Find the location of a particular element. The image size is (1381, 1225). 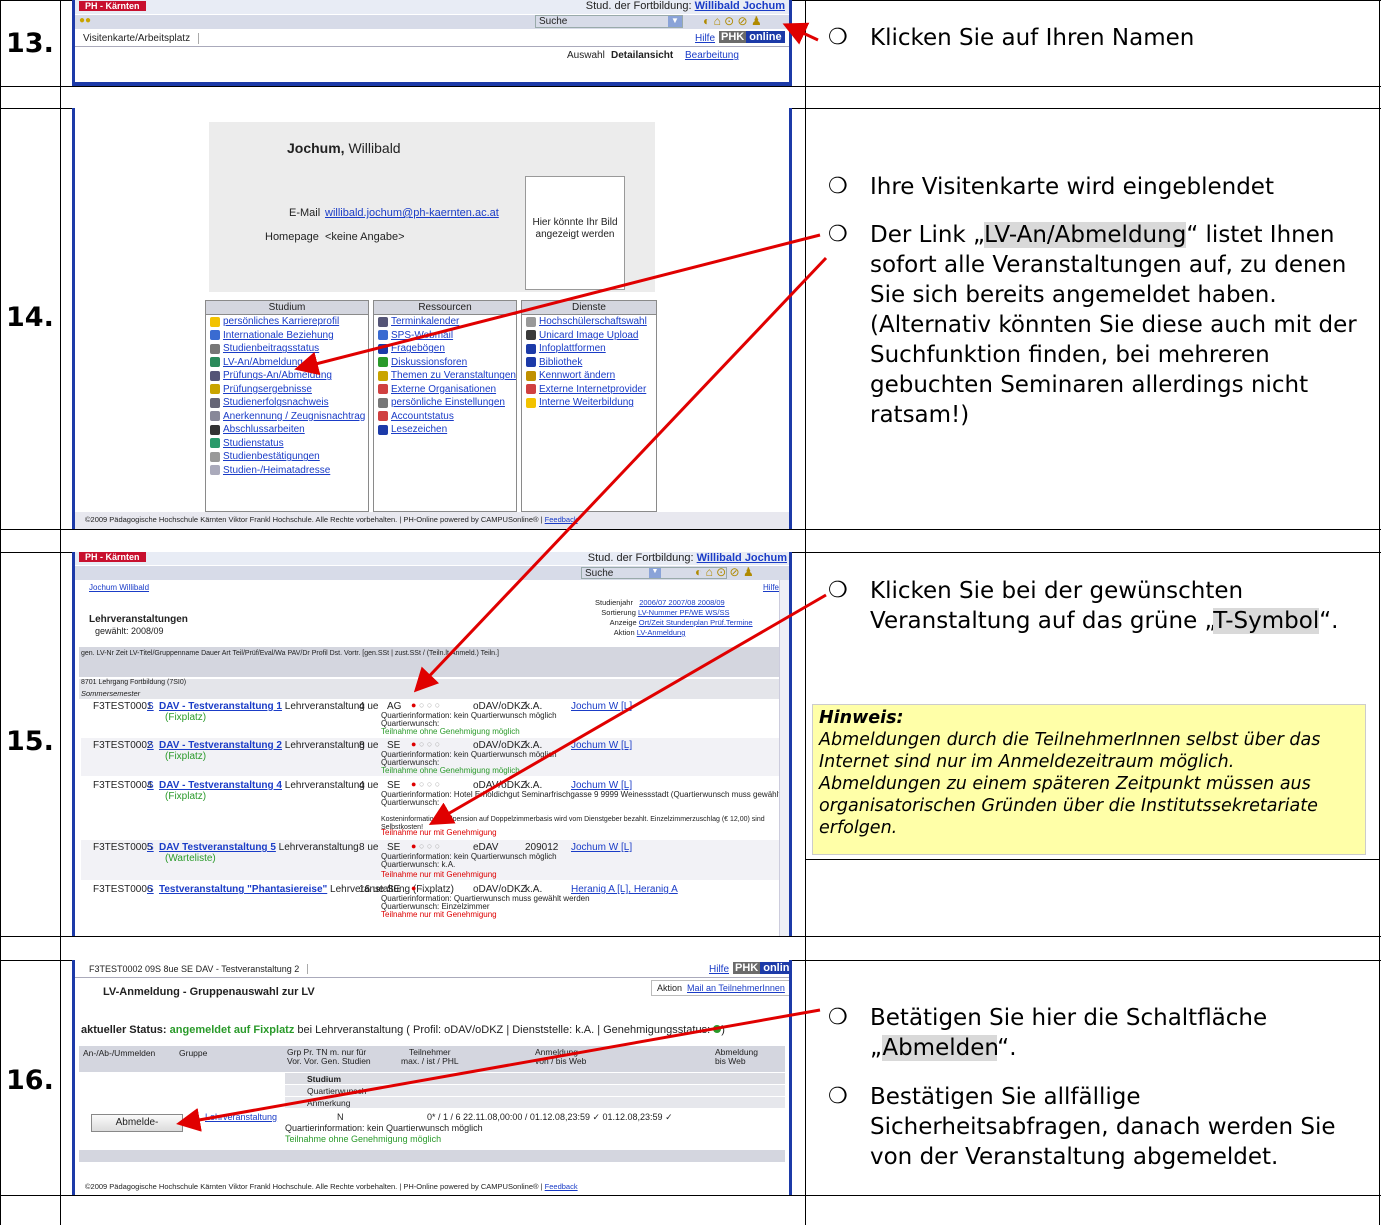

arrow-step16 is located at coordinates (498, 1070).